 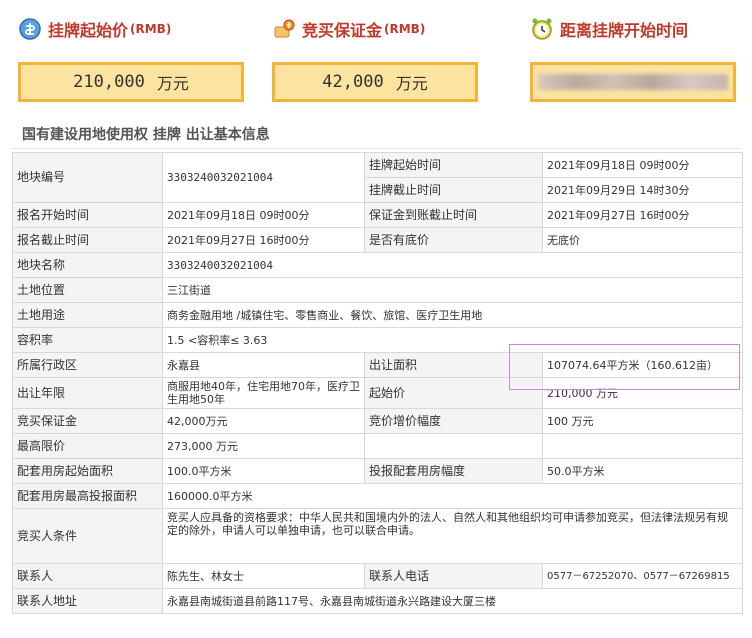 What do you see at coordinates (151, 29) in the screenshot?
I see `starting-price-unit-tag: (RMB)` at bounding box center [151, 29].